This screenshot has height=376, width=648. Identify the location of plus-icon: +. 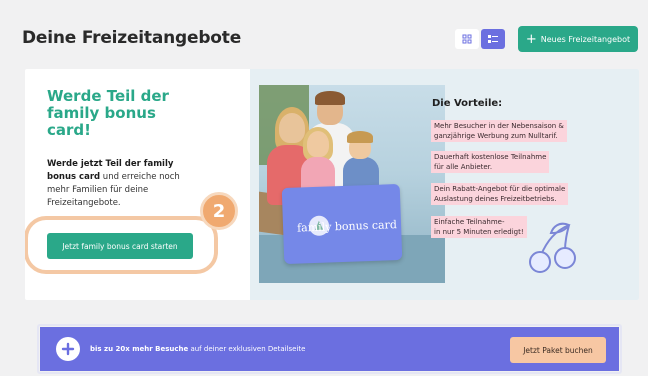
(531, 39).